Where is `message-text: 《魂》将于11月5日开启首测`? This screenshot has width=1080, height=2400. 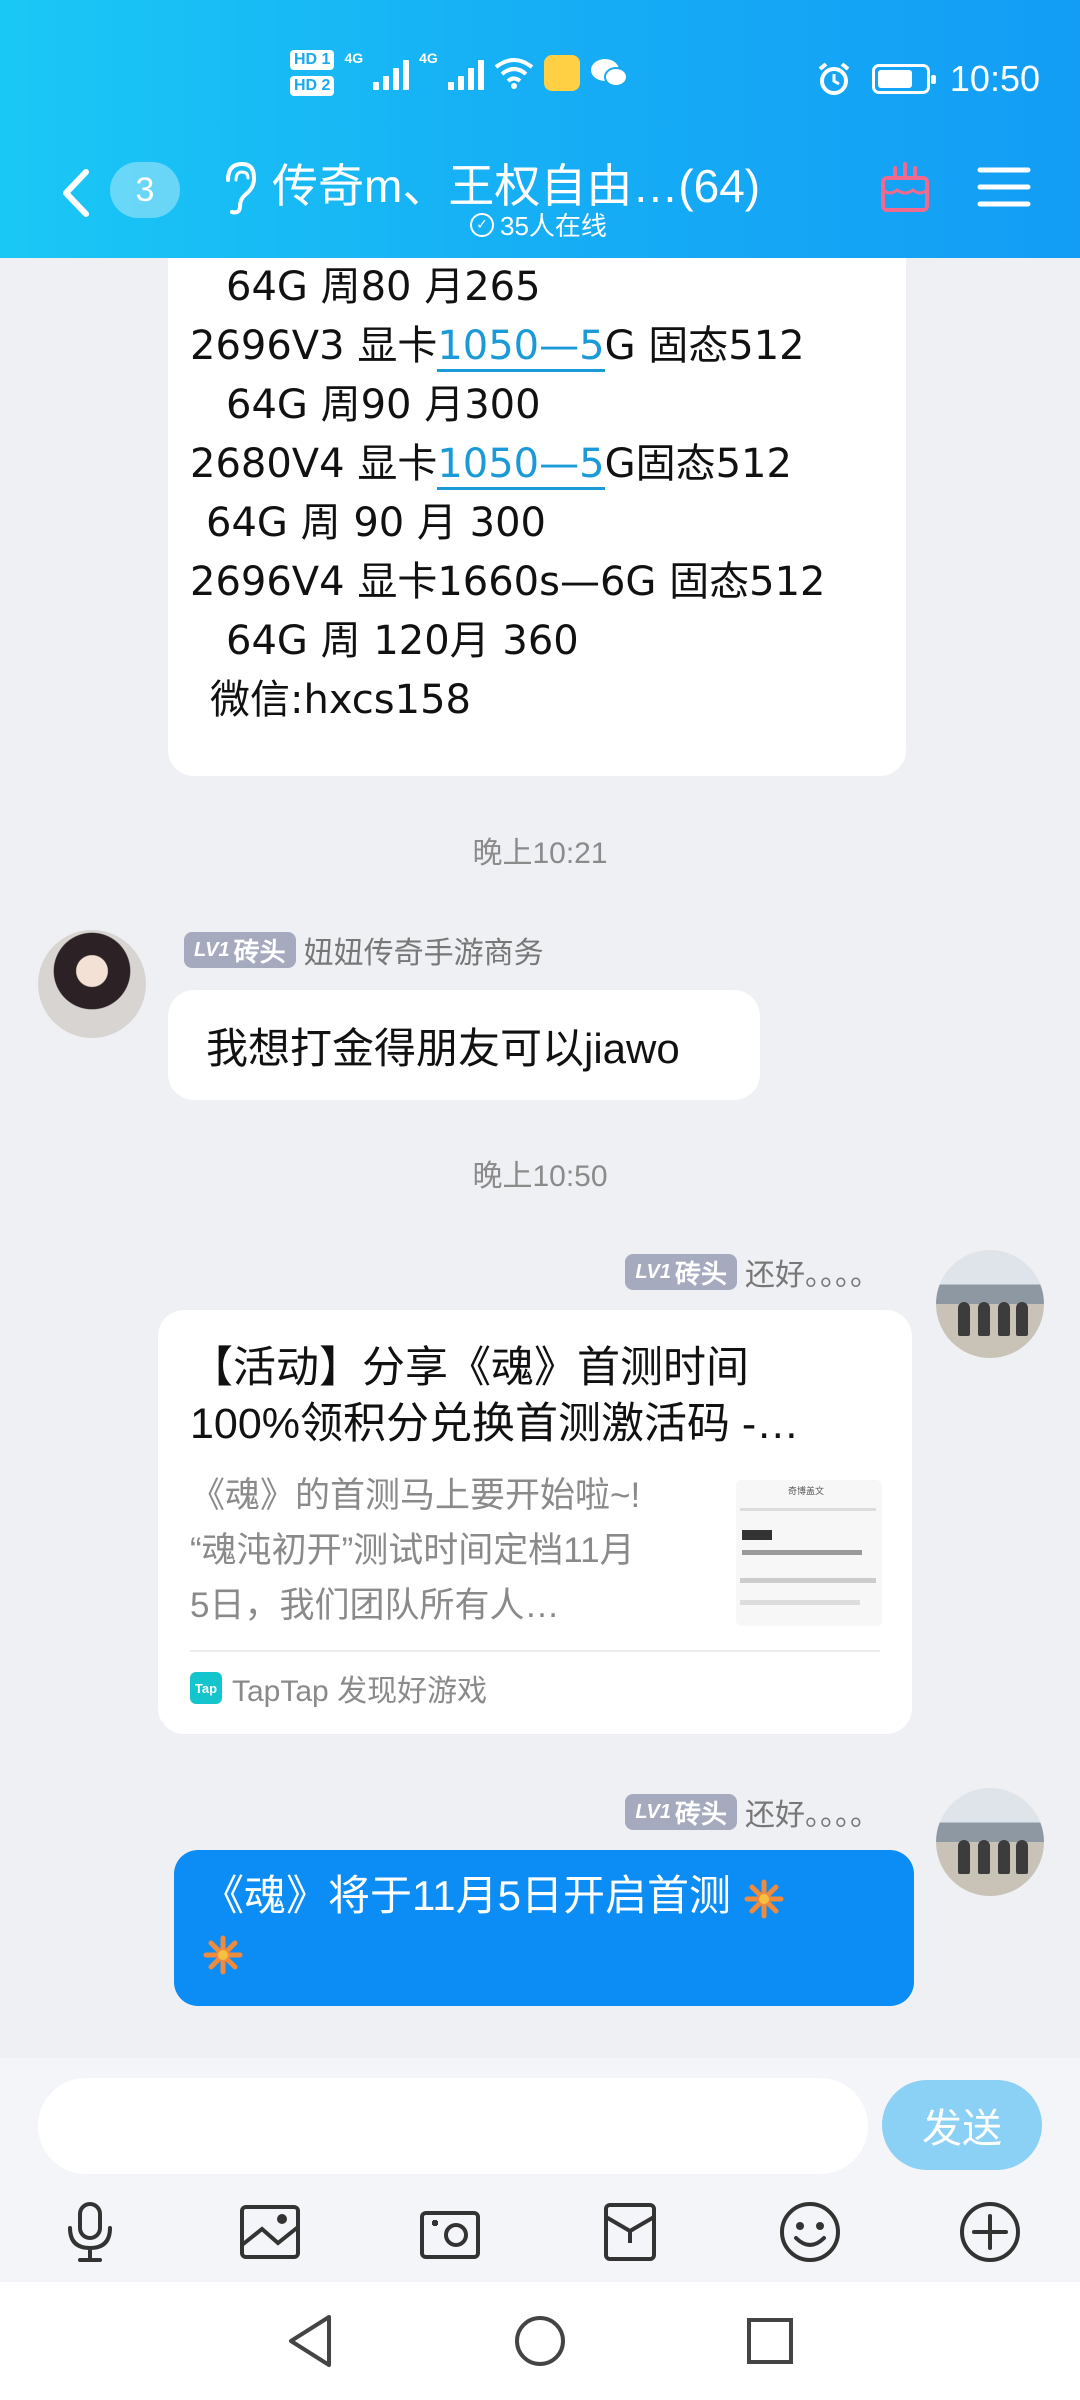 message-text: 《魂》将于11月5日开启首测 is located at coordinates (466, 1895).